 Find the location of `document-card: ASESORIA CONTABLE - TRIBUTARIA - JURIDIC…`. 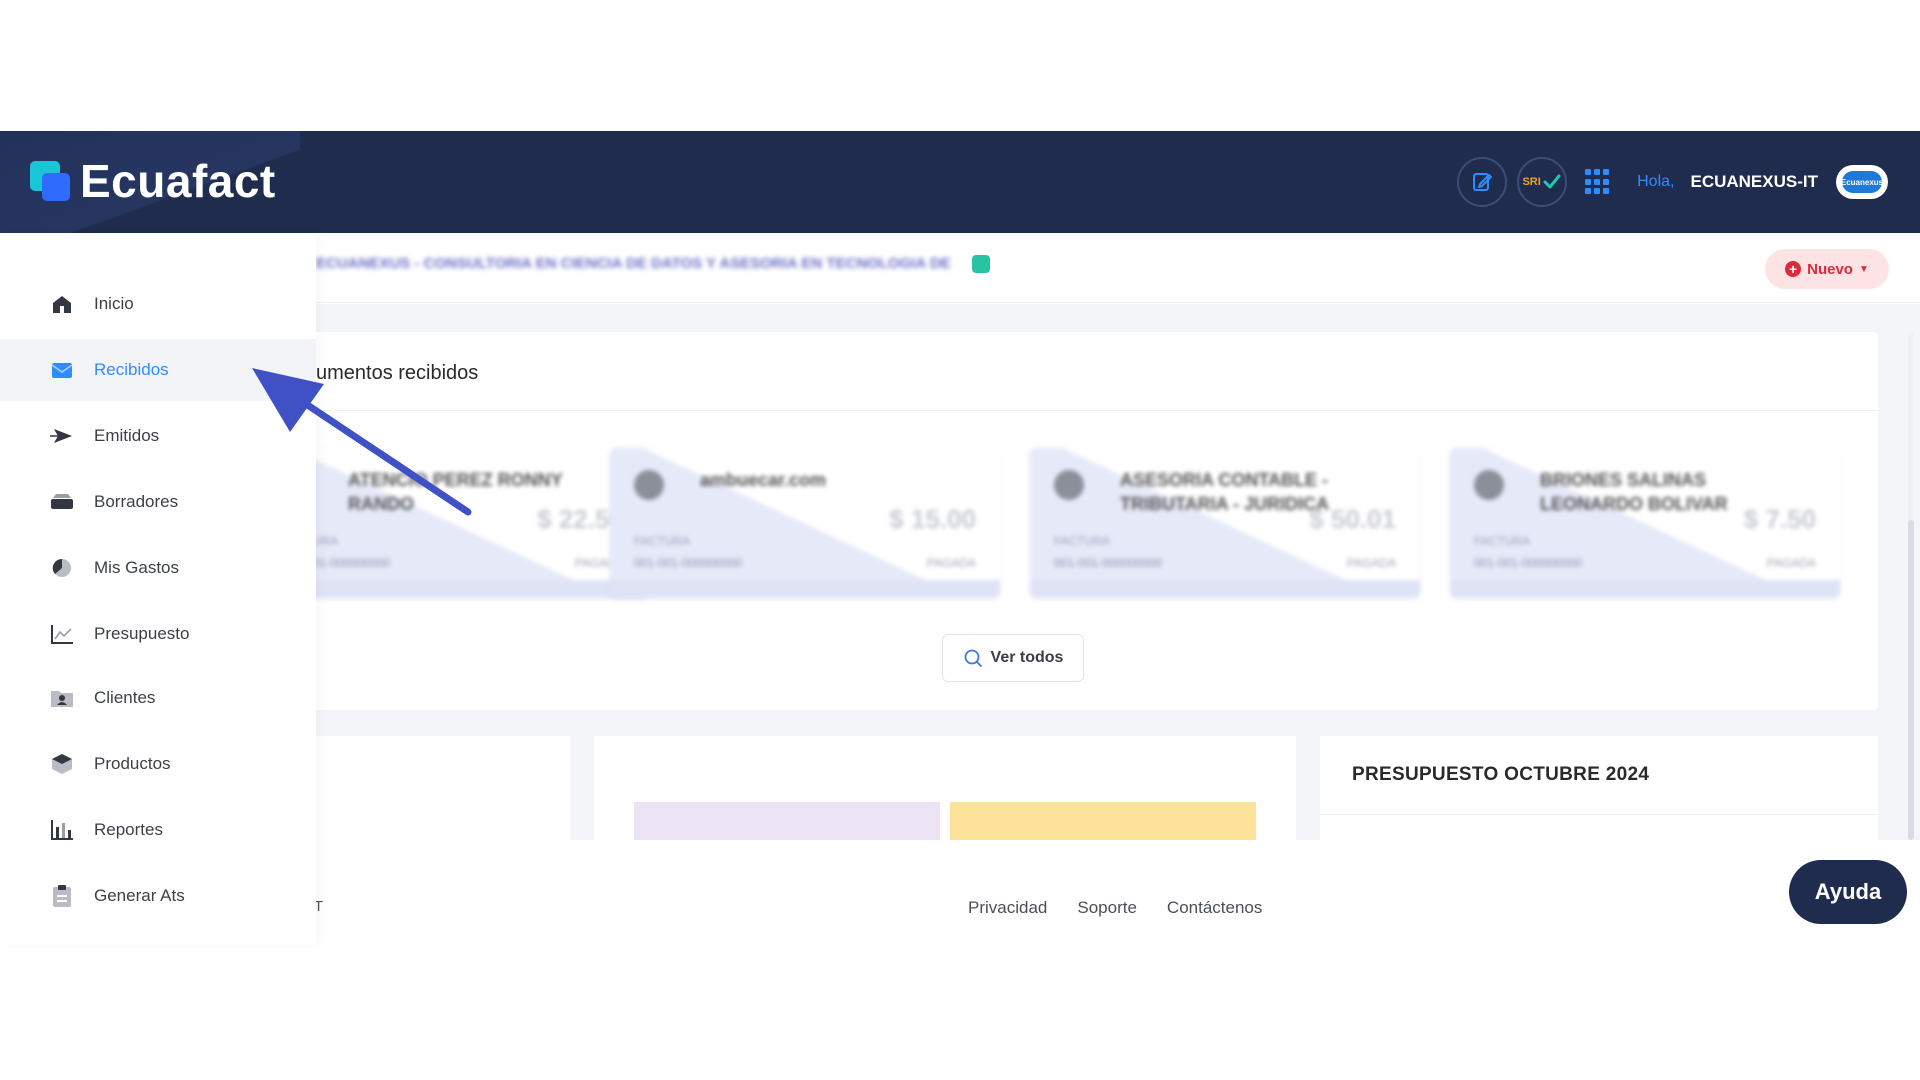

document-card: ASESORIA CONTABLE - TRIBUTARIA - JURIDIC… is located at coordinates (1225, 523).